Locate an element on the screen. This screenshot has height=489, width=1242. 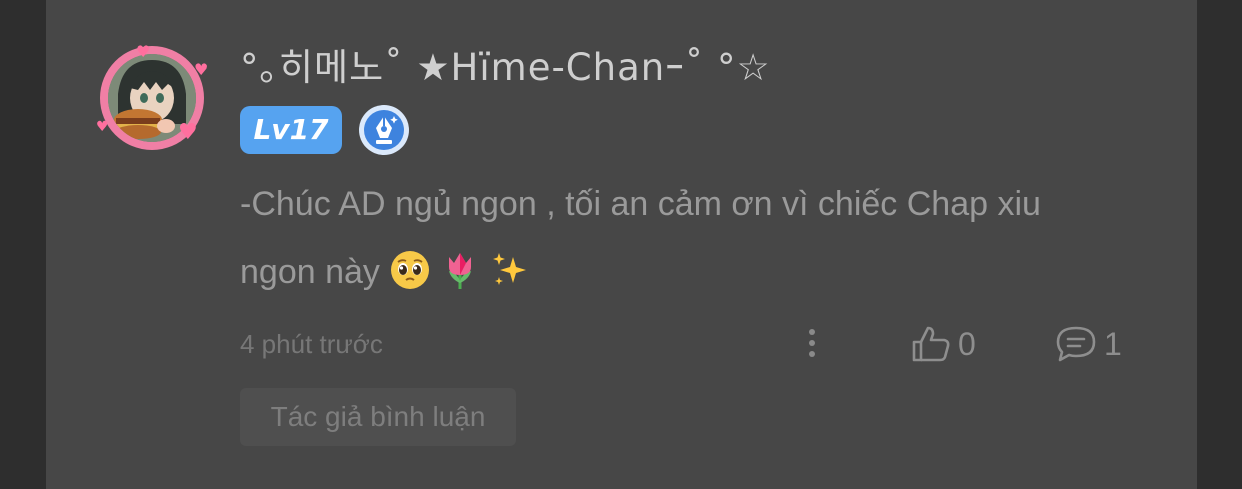
level-badge: Lv17 is located at coordinates (291, 130).